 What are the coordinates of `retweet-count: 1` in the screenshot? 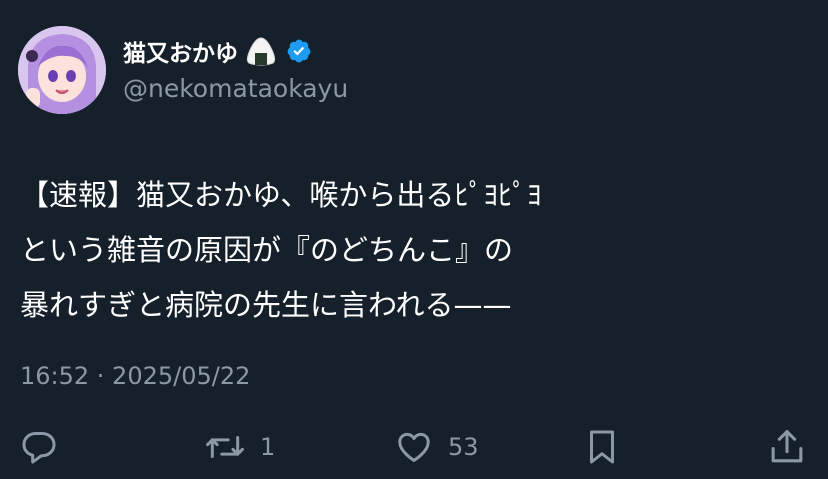 It's located at (268, 447).